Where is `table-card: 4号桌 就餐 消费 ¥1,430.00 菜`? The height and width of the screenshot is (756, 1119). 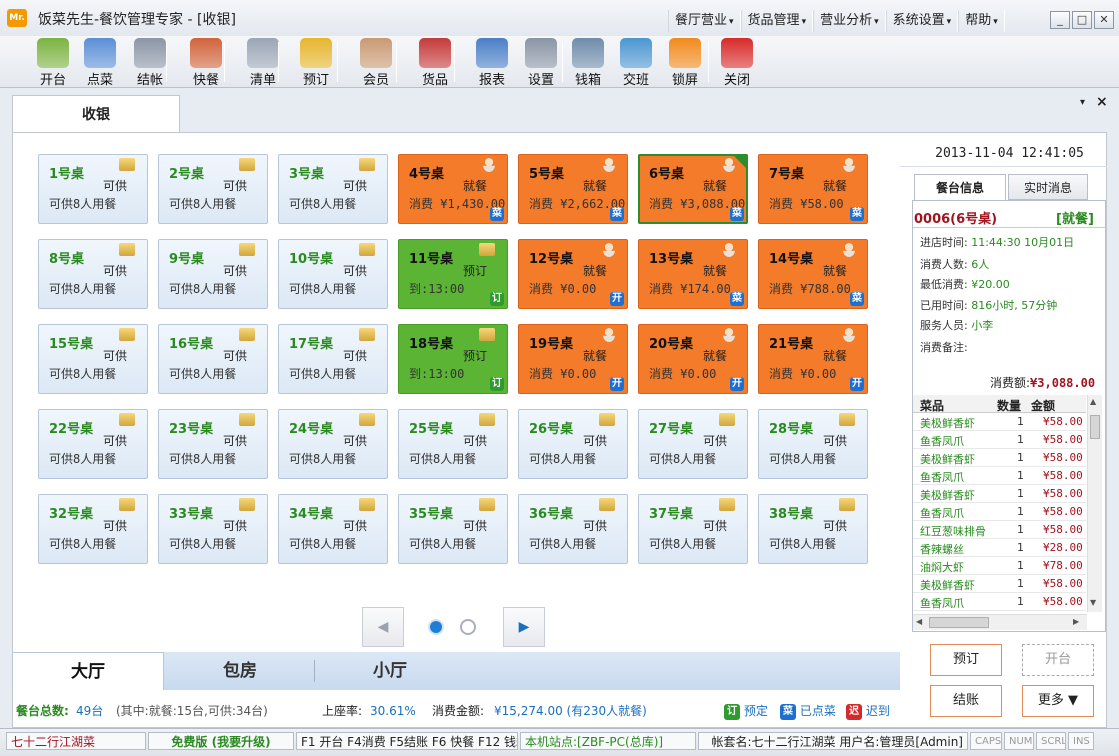 table-card: 4号桌 就餐 消费 ¥1,430.00 菜 is located at coordinates (453, 189).